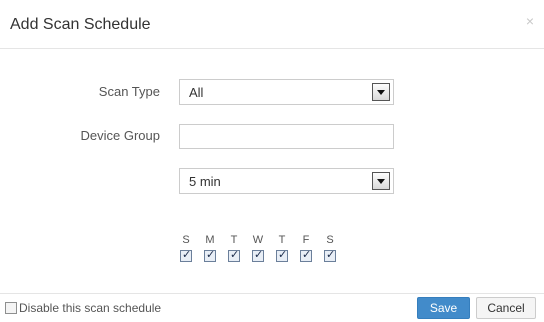 Image resolution: width=544 pixels, height=322 pixels. Describe the element at coordinates (210, 240) in the screenshot. I see `day-letter: M` at that location.